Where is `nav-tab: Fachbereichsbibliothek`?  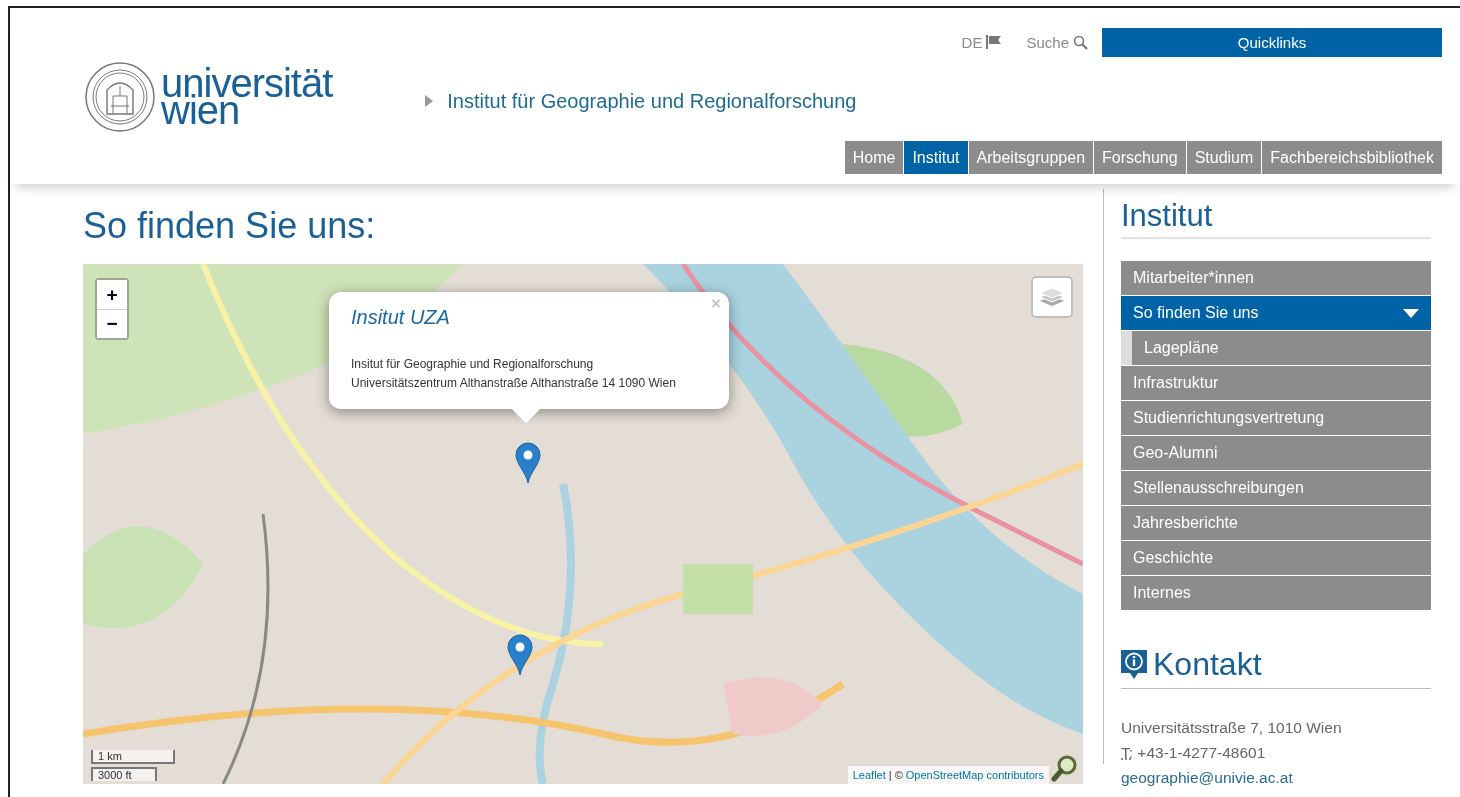
nav-tab: Fachbereichsbibliothek is located at coordinates (1351, 157).